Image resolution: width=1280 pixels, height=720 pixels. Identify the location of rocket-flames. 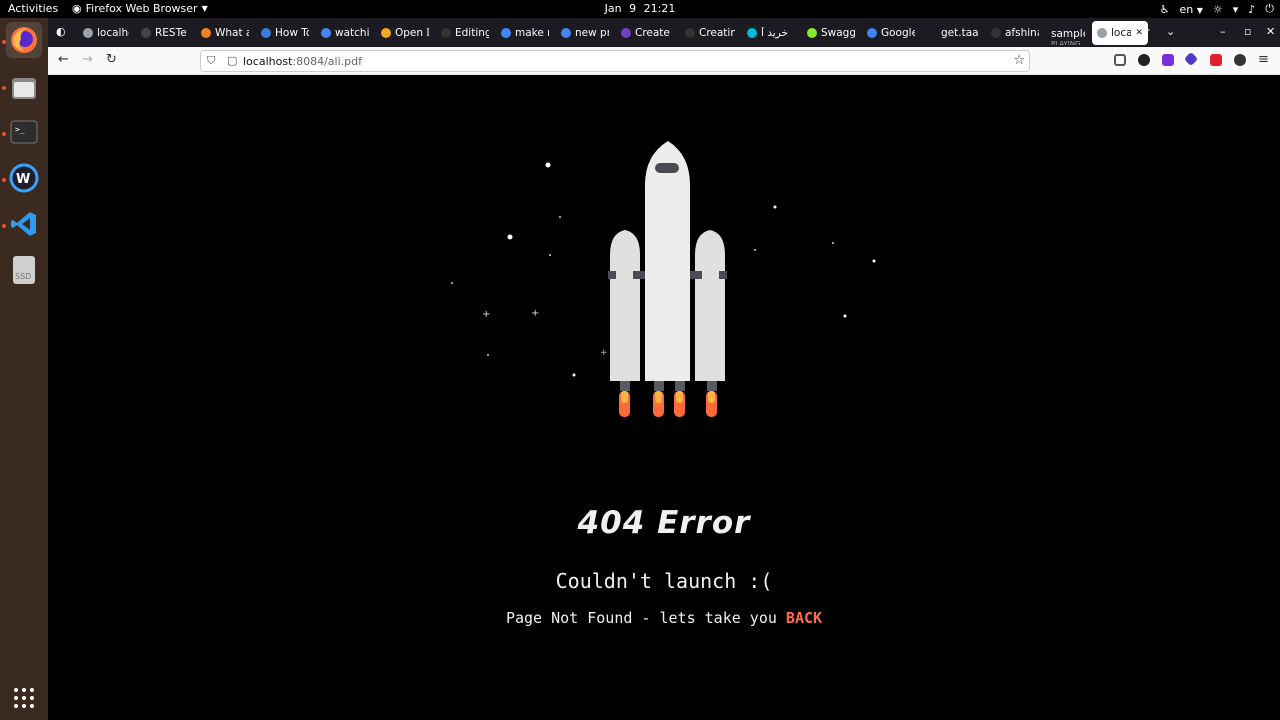
(668, 399).